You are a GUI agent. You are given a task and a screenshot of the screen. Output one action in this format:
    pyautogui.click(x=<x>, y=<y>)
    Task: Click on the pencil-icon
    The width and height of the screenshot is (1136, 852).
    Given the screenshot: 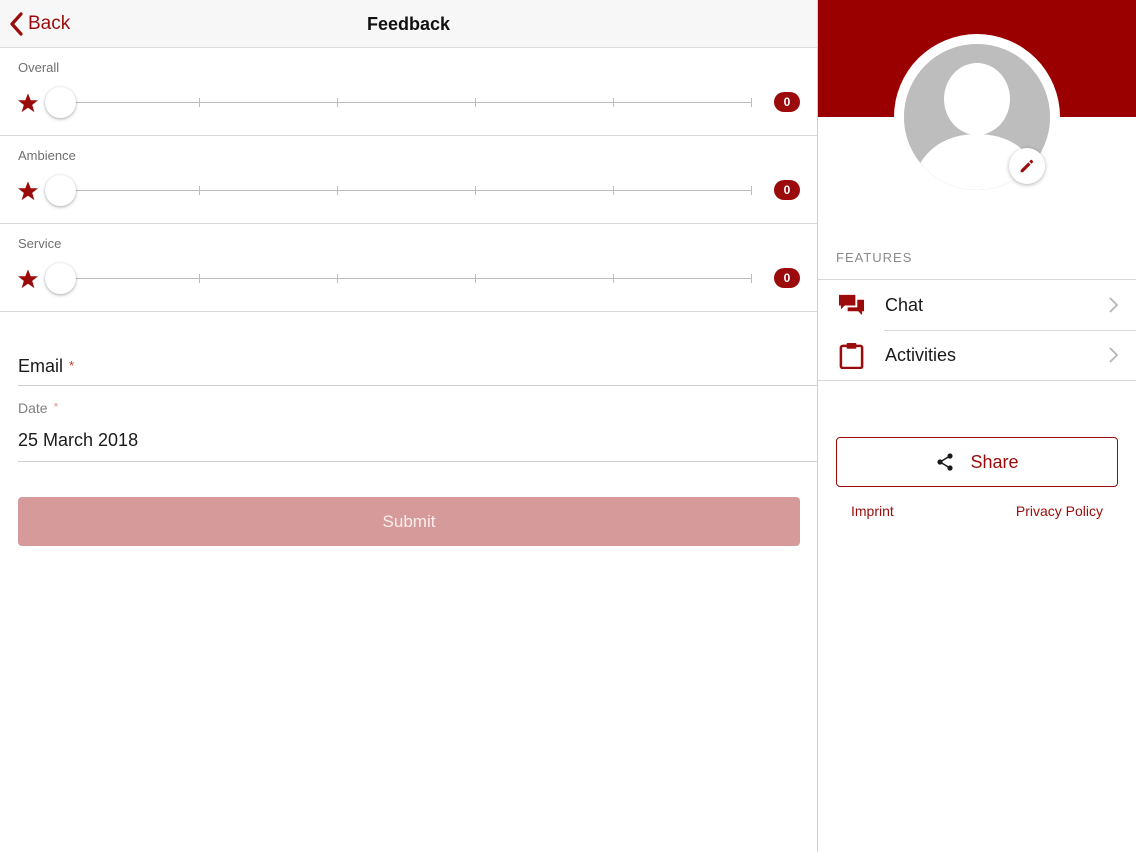 What is the action you would take?
    pyautogui.click(x=1027, y=166)
    